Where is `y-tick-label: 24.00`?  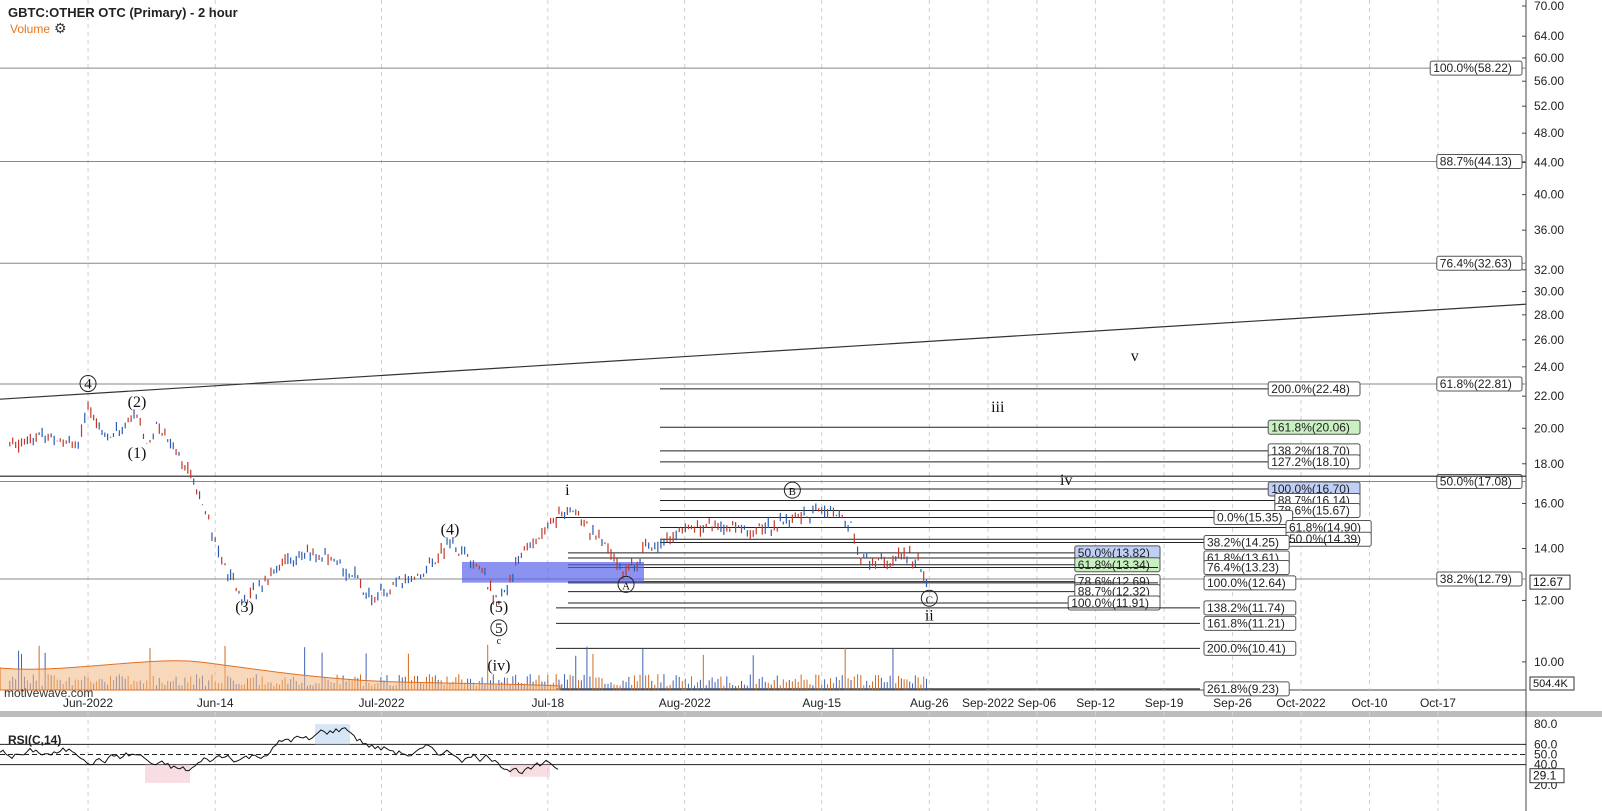 y-tick-label: 24.00 is located at coordinates (1549, 367).